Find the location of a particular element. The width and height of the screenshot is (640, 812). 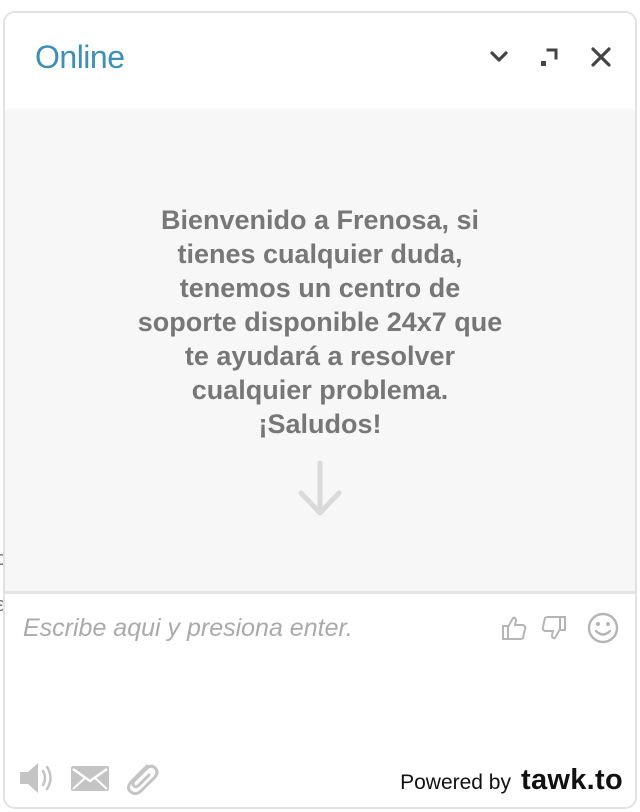

rate-negative-button is located at coordinates (554, 628).